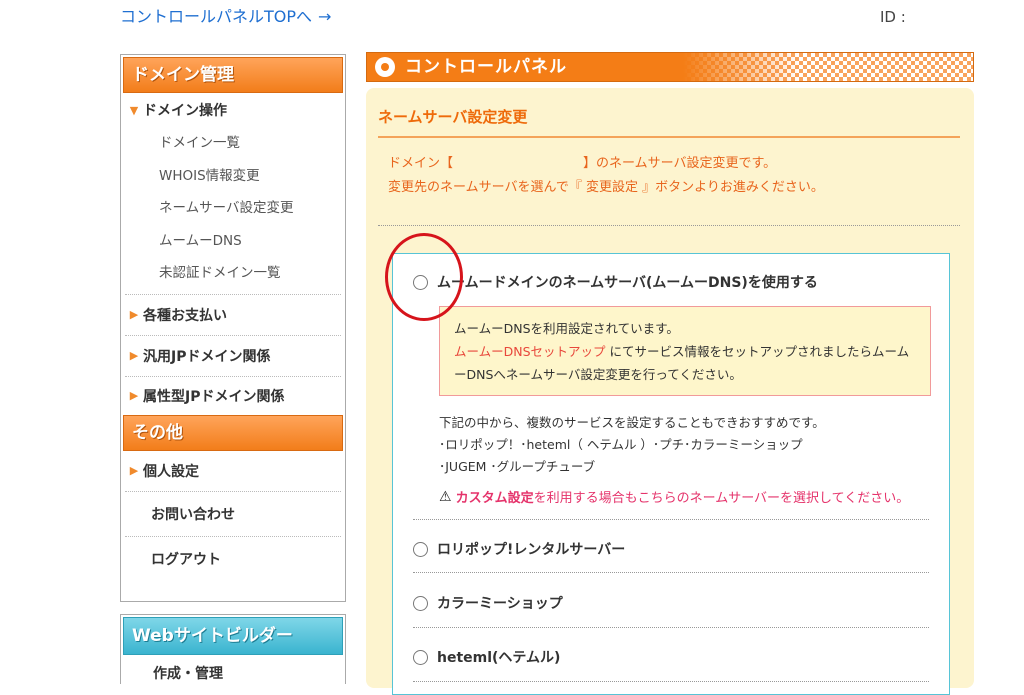  I want to click on user-id-label: ID :, so click(893, 17).